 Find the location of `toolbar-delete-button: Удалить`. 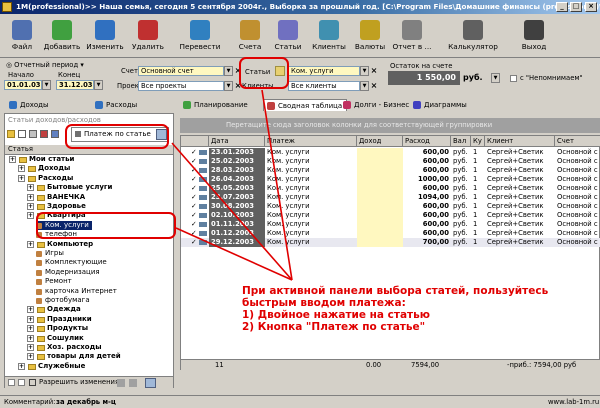

toolbar-delete-button: Удалить is located at coordinates (148, 36).